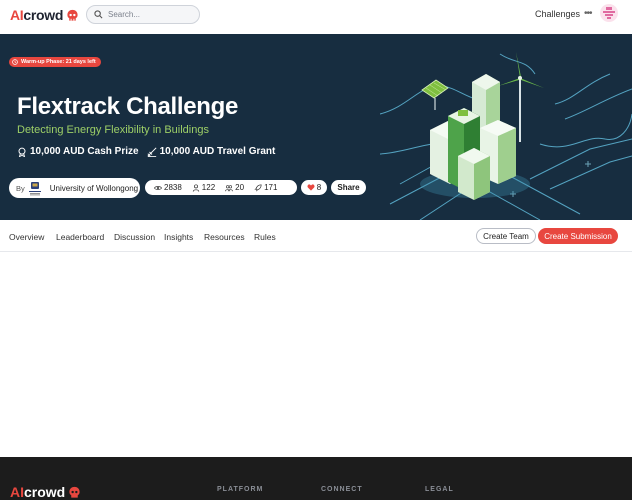 Image resolution: width=632 pixels, height=500 pixels. I want to click on aicrowd-logo: AI crowd, so click(44, 15).